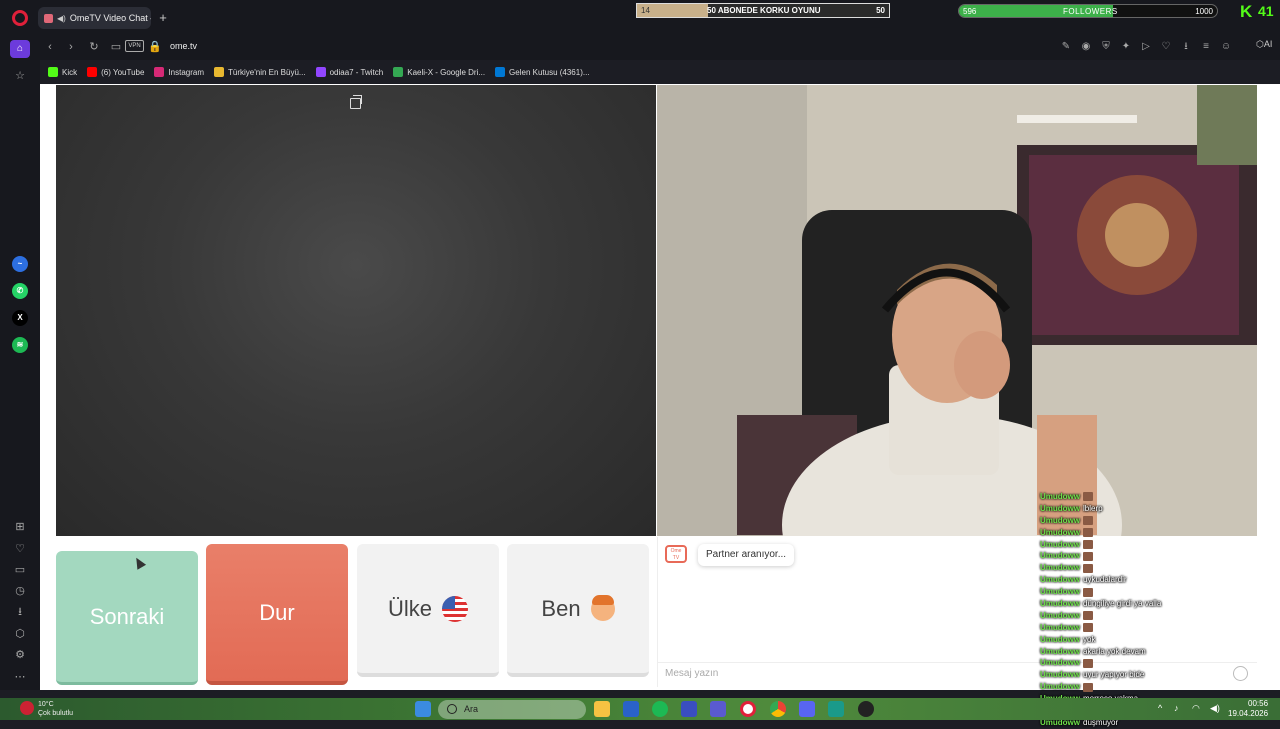 The image size is (1280, 729). What do you see at coordinates (56, 713) in the screenshot?
I see `weather-desc: Çok bulutlu` at bounding box center [56, 713].